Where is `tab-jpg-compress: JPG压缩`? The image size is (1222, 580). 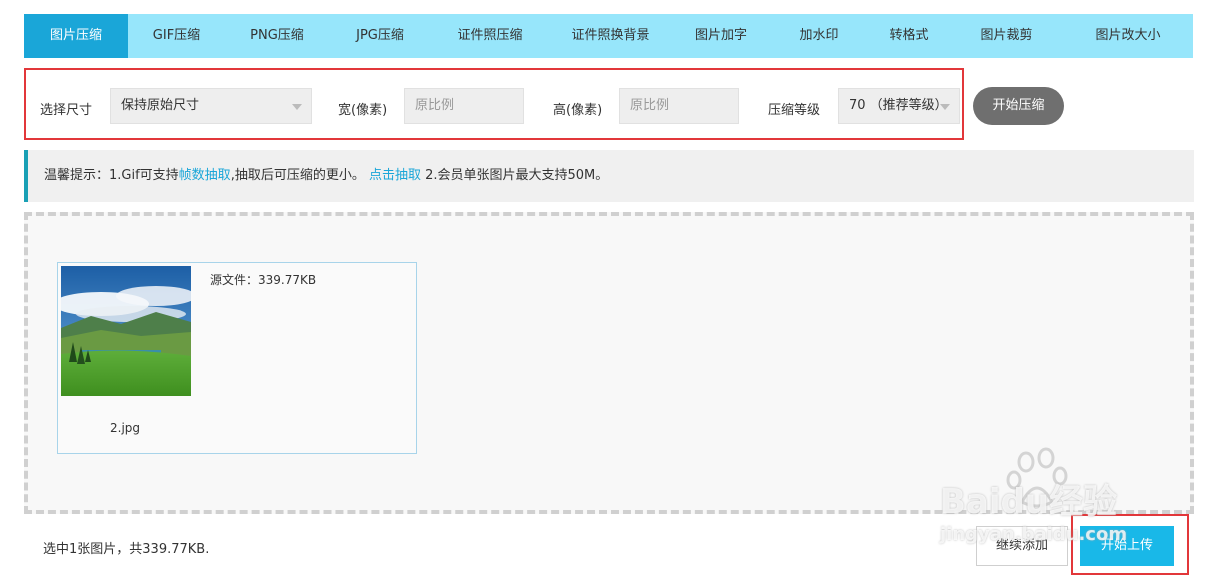 tab-jpg-compress: JPG压缩 is located at coordinates (380, 36).